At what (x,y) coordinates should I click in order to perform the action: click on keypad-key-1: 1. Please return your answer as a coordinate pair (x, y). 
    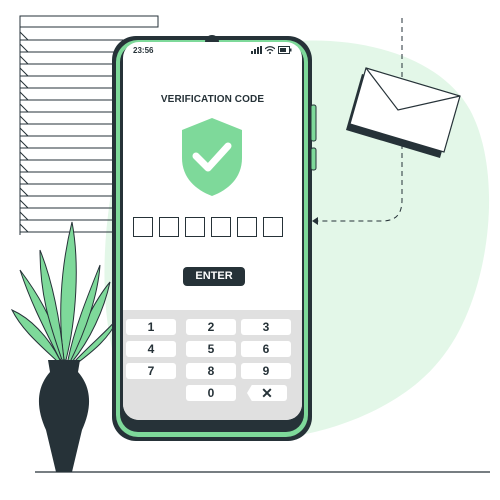
    Looking at the image, I should click on (151, 327).